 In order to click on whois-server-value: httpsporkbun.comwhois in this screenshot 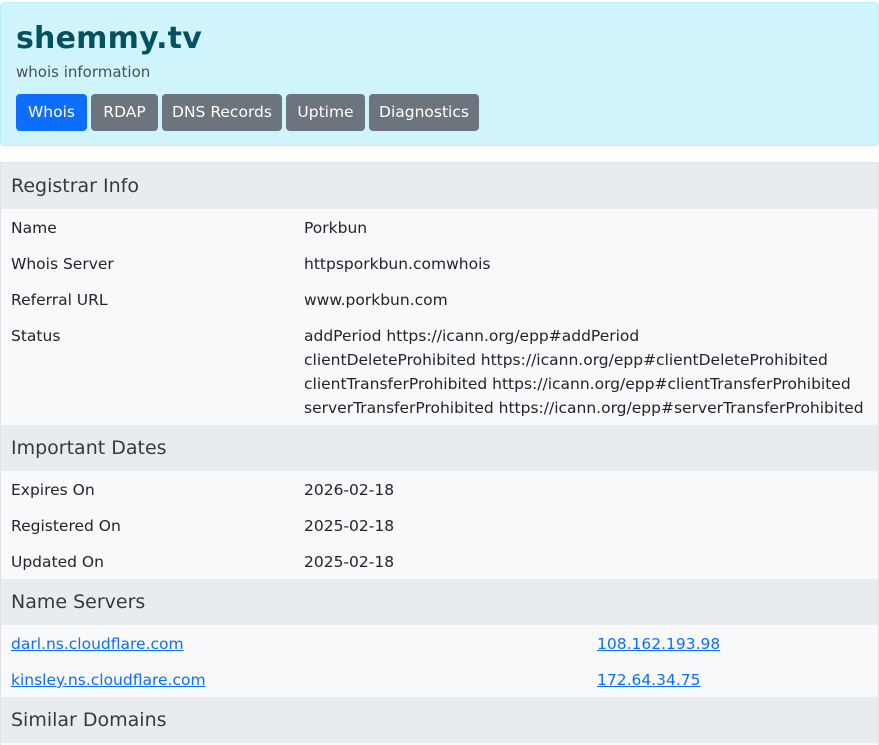, I will do `click(397, 264)`.